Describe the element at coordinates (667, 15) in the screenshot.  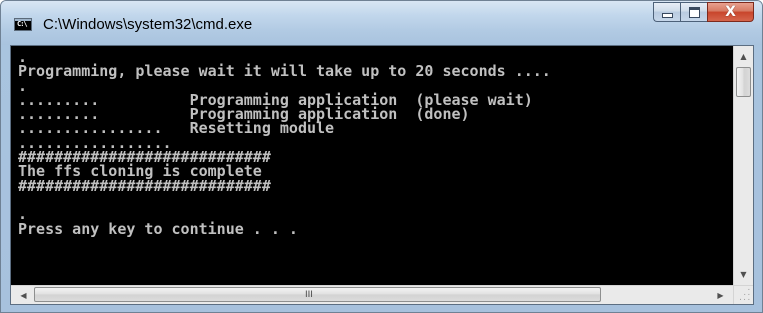
I see `minimize-icon` at that location.